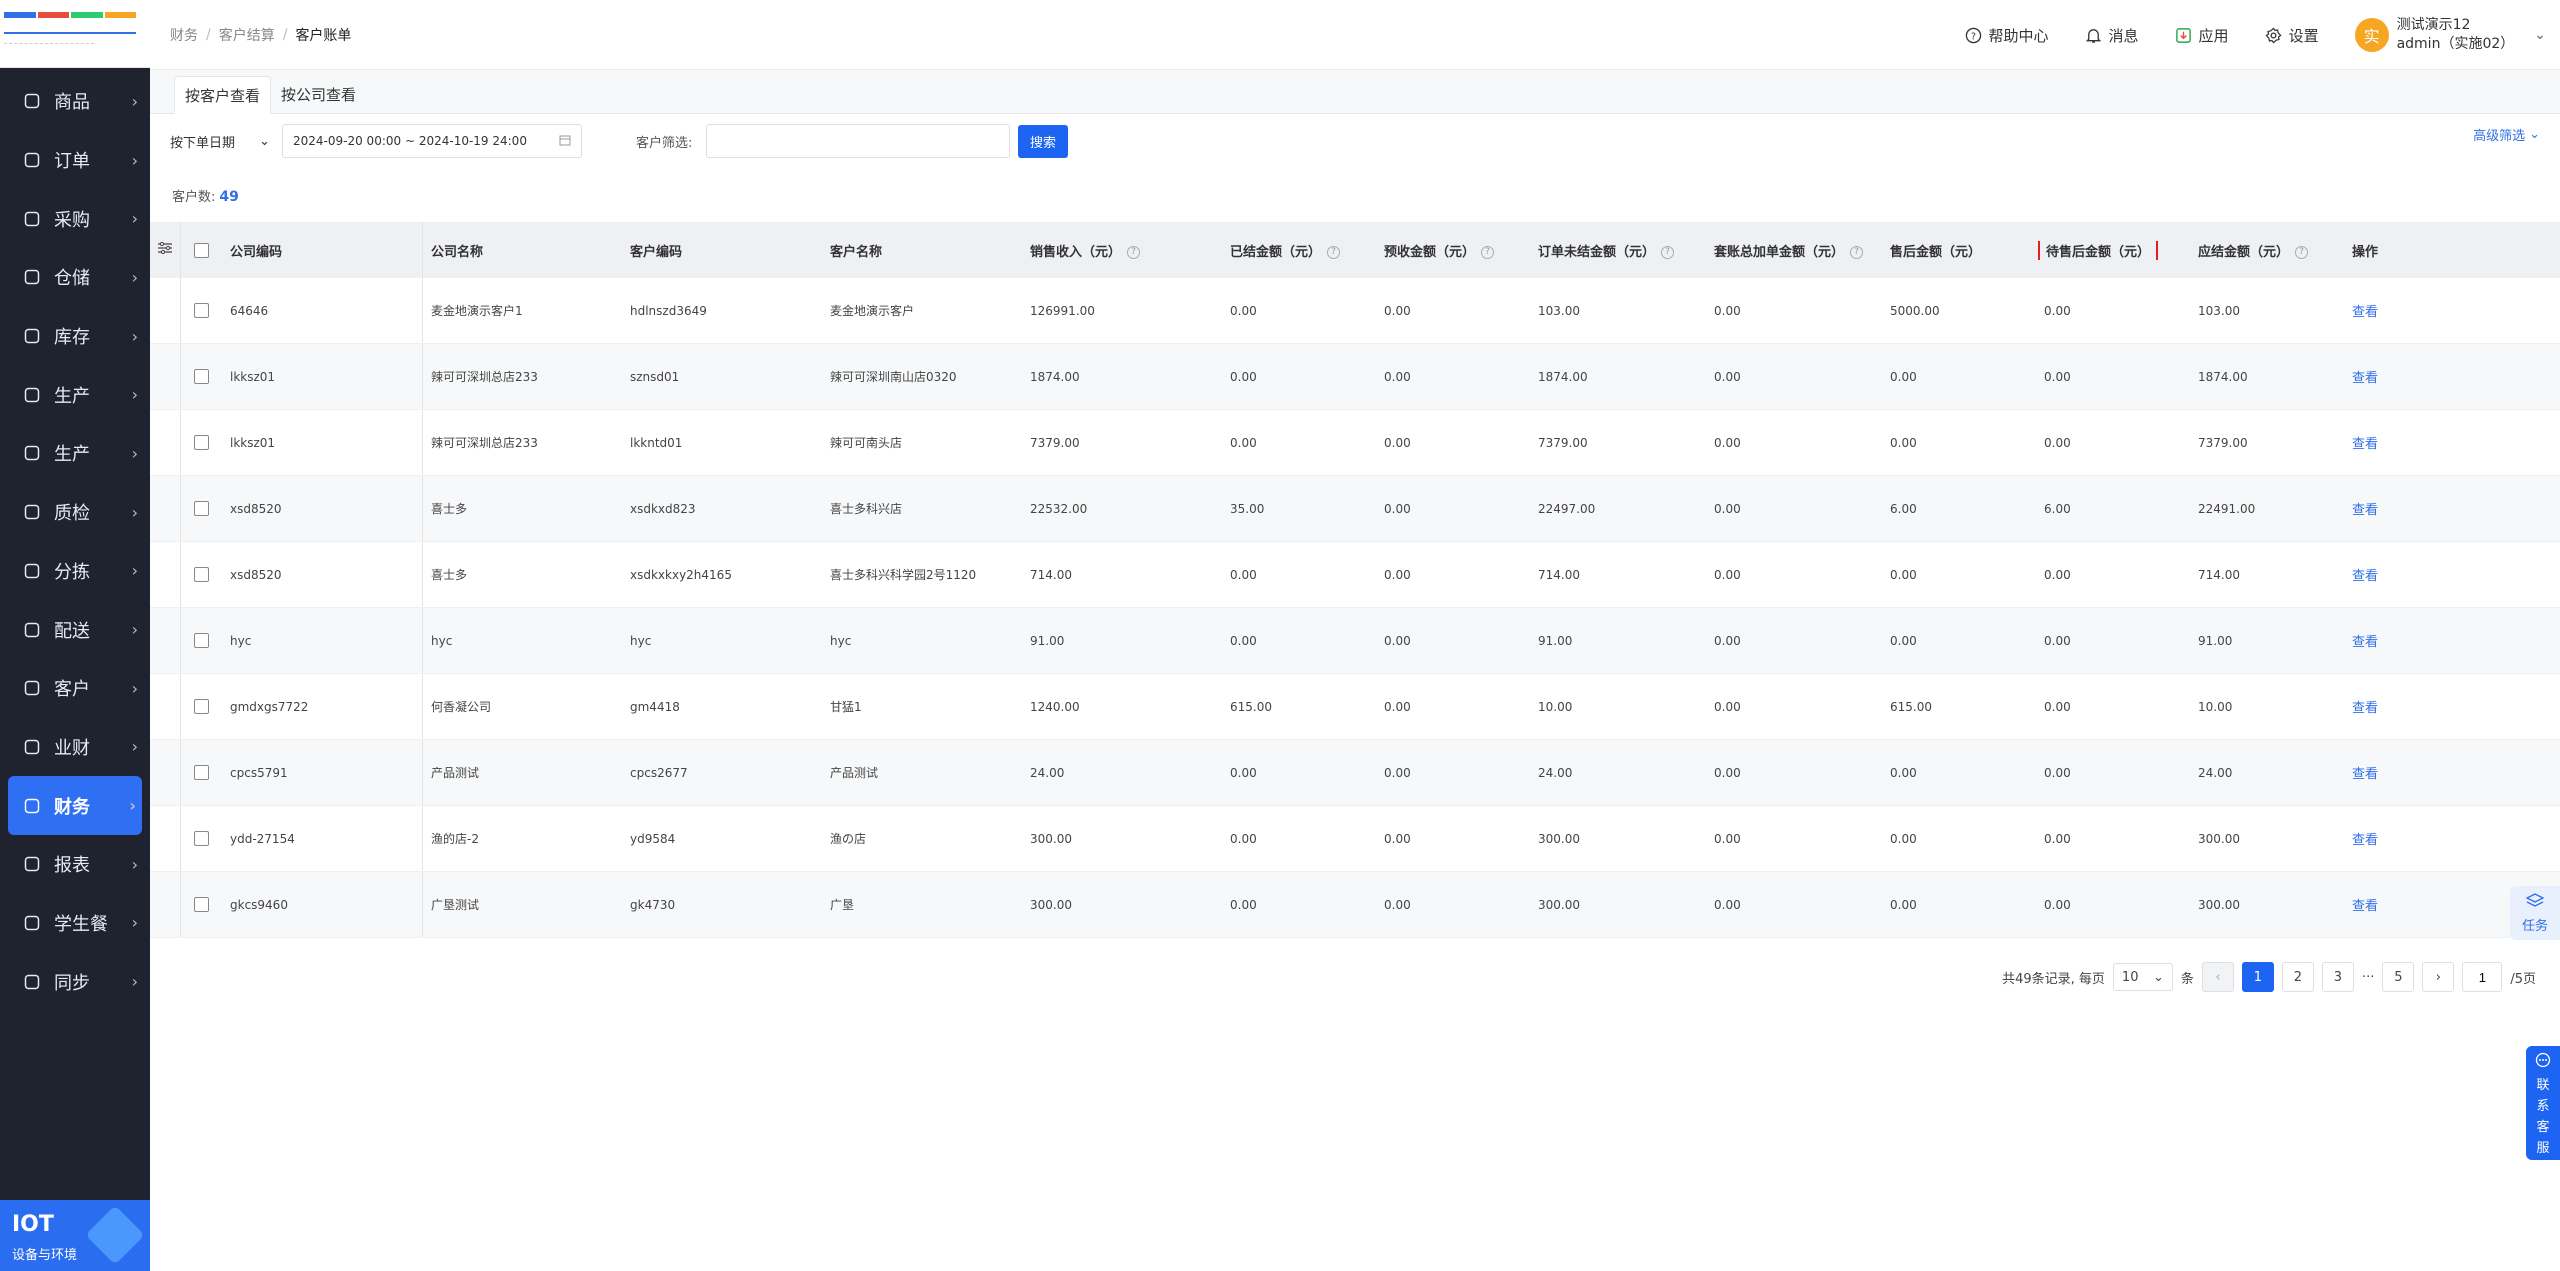  Describe the element at coordinates (75, 688) in the screenshot. I see `sidebar-item-10: 客户 ›` at that location.